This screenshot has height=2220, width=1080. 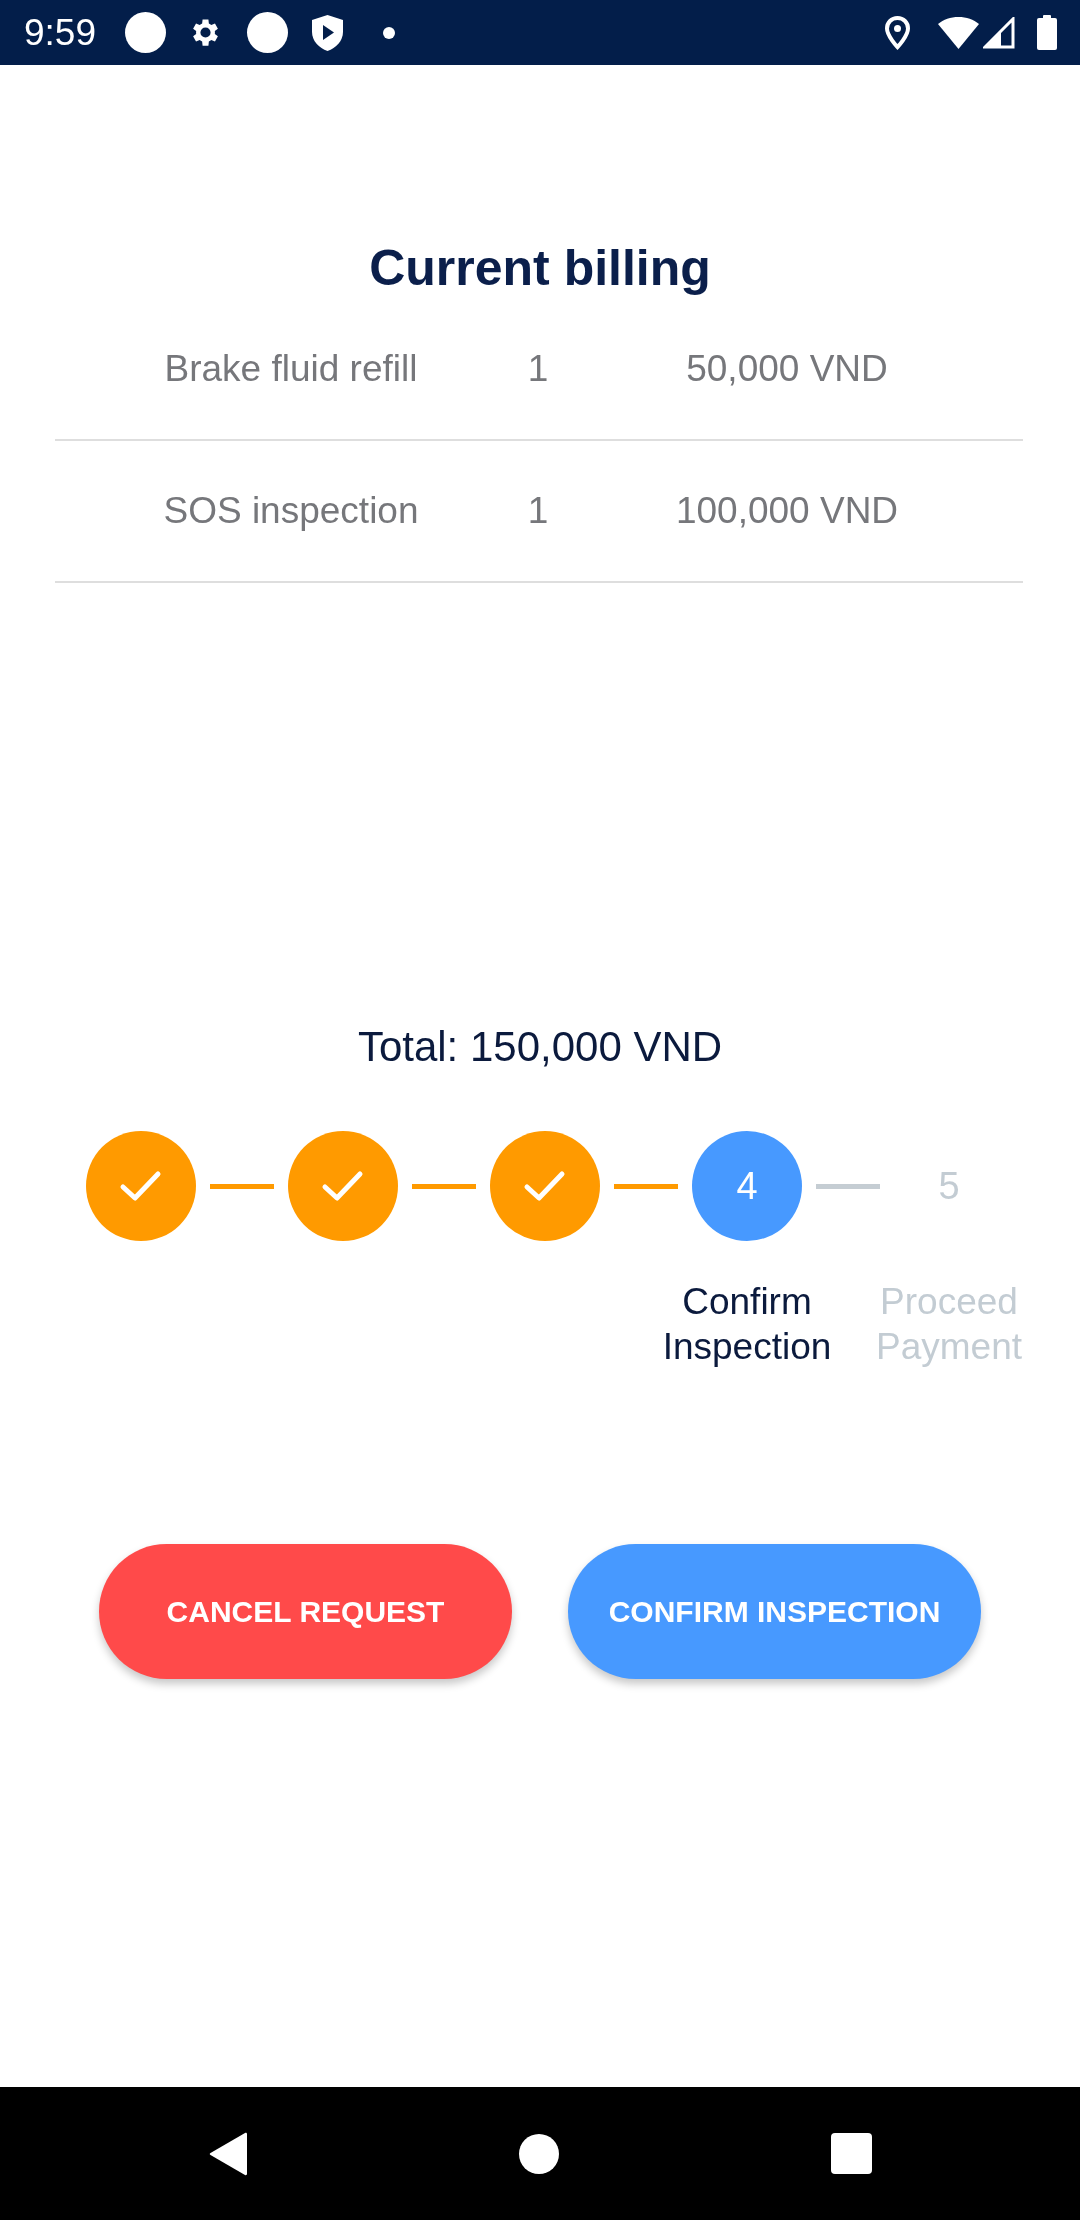 I want to click on dot-icon, so click(x=389, y=32).